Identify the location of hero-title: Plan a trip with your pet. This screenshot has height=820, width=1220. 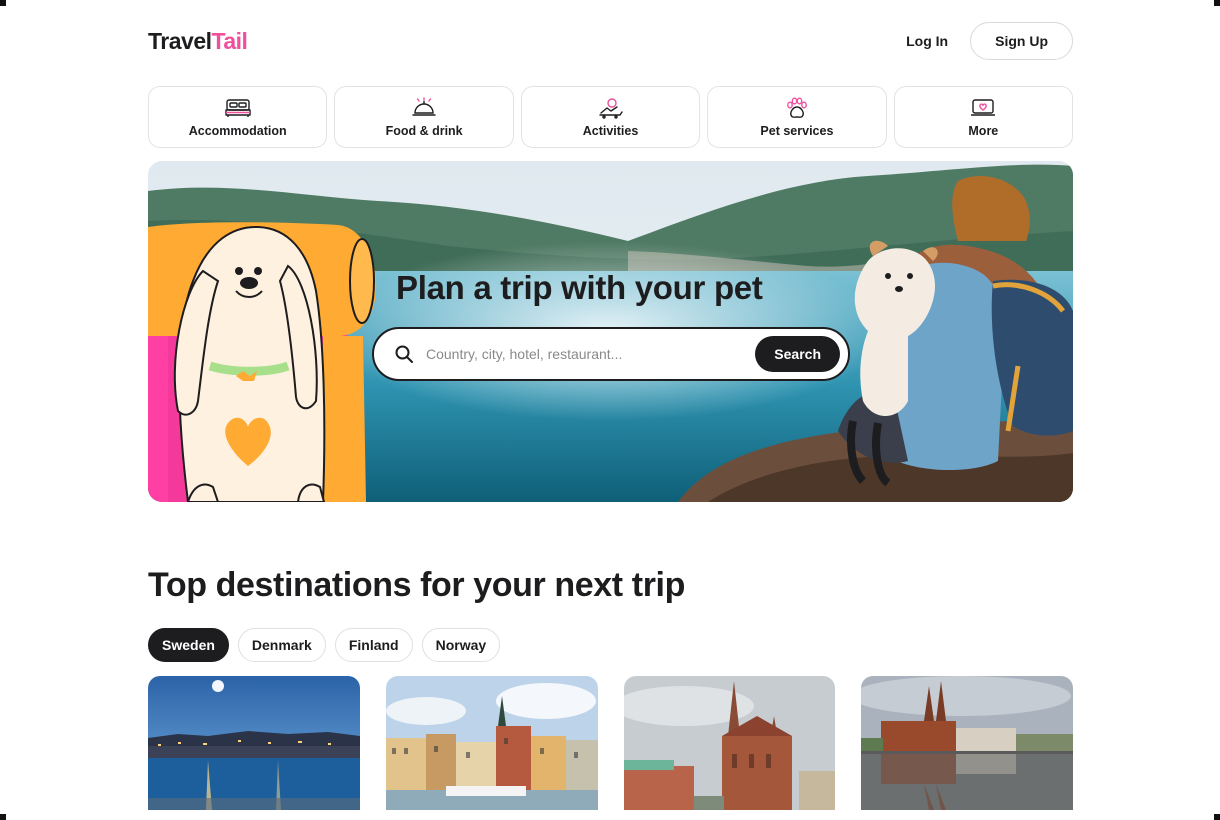
(579, 287).